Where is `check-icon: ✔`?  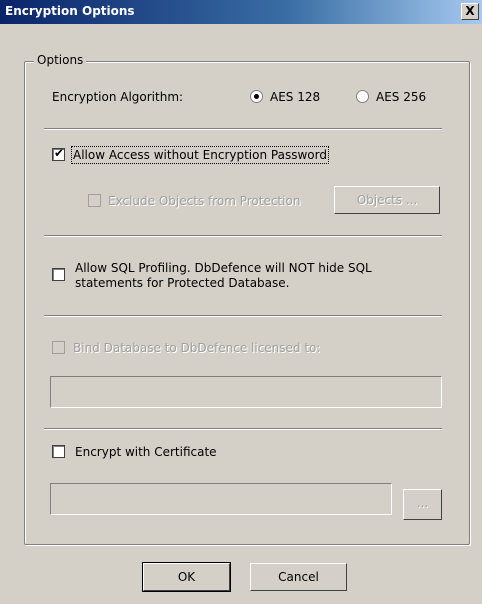
check-icon: ✔ is located at coordinates (59, 153).